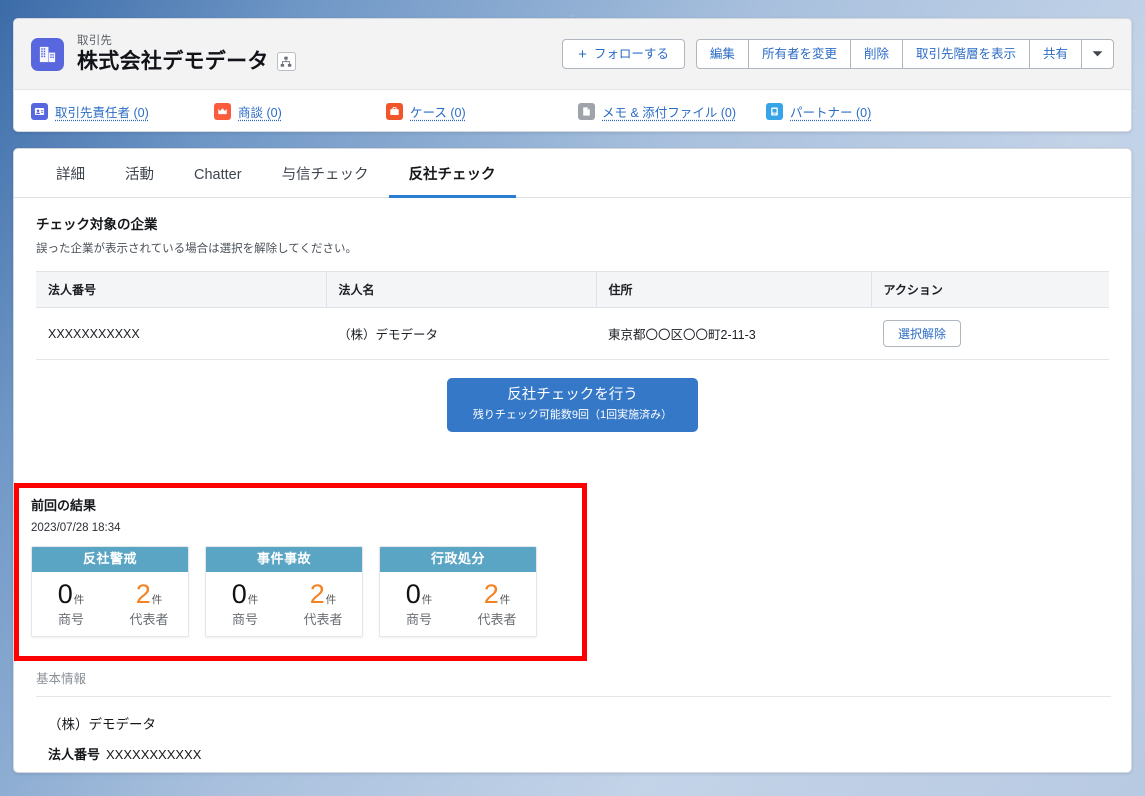 This screenshot has height=796, width=1145. Describe the element at coordinates (173, 61) in the screenshot. I see `page-title: 株式会社デモデータ` at that location.